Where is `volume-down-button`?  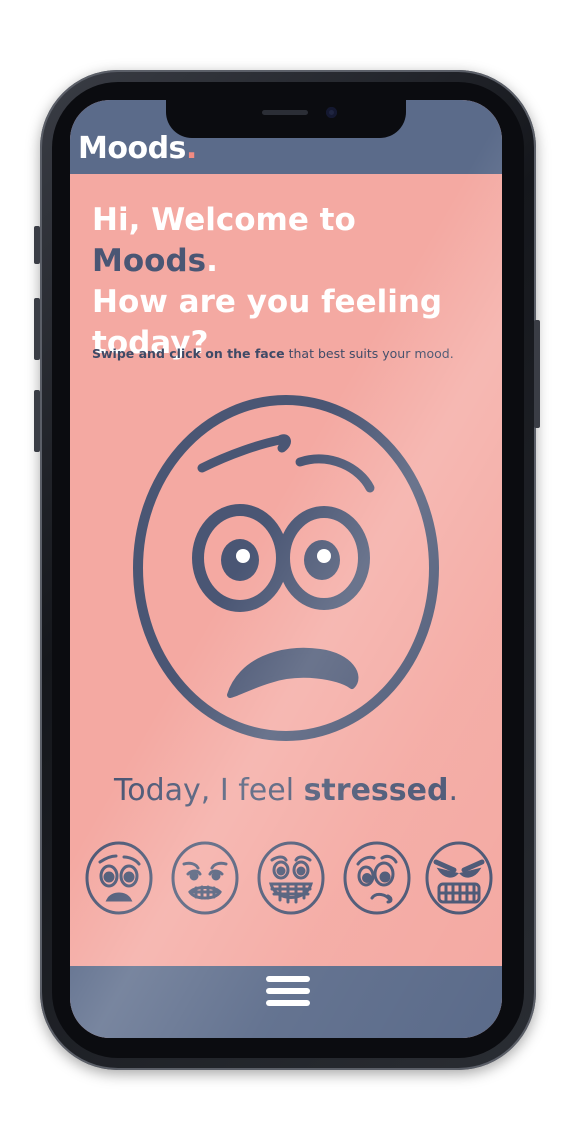 volume-down-button is located at coordinates (37, 421).